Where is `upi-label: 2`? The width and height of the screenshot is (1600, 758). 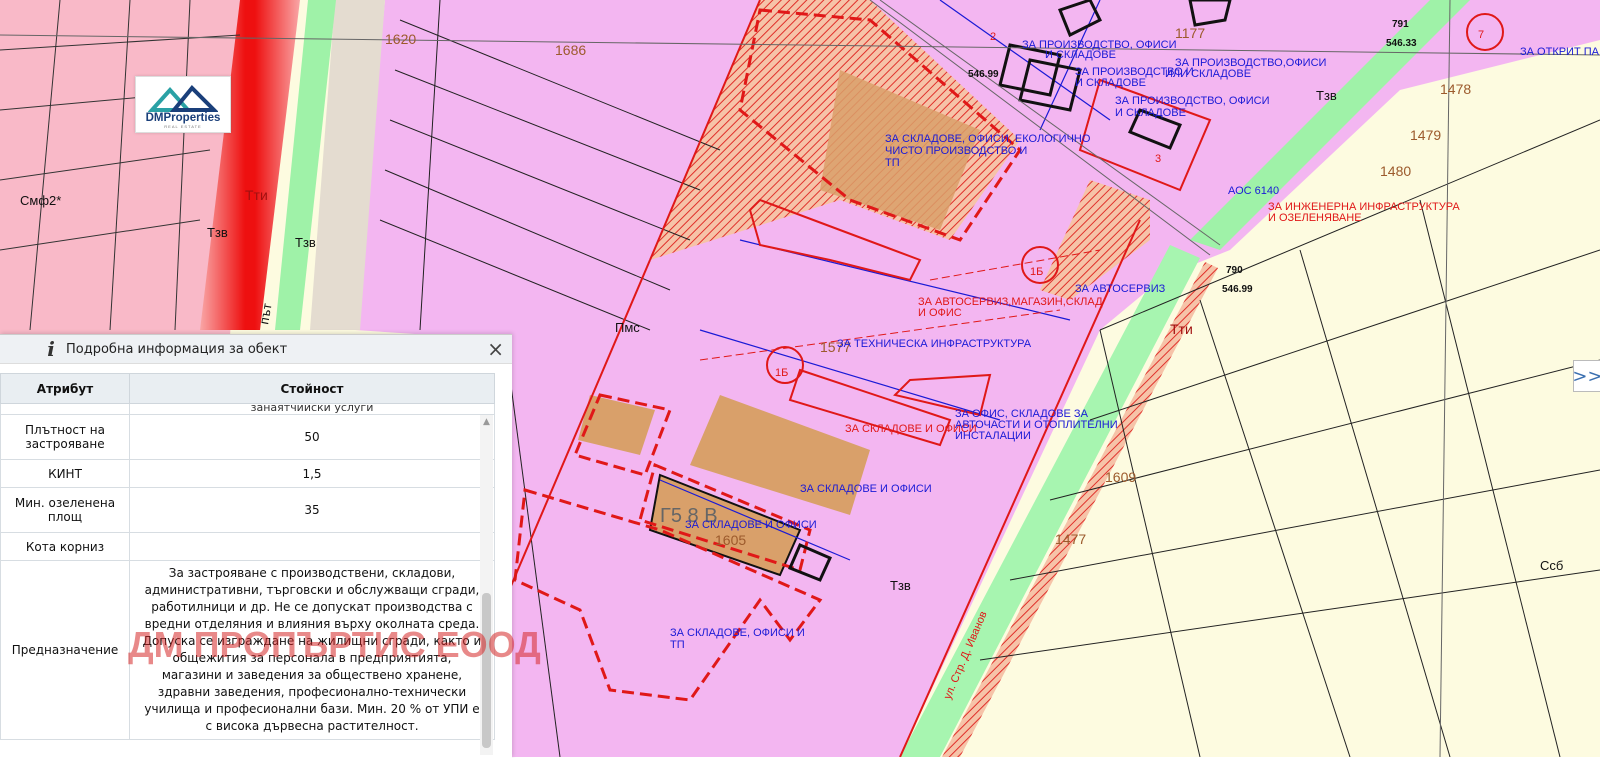 upi-label: 2 is located at coordinates (993, 37).